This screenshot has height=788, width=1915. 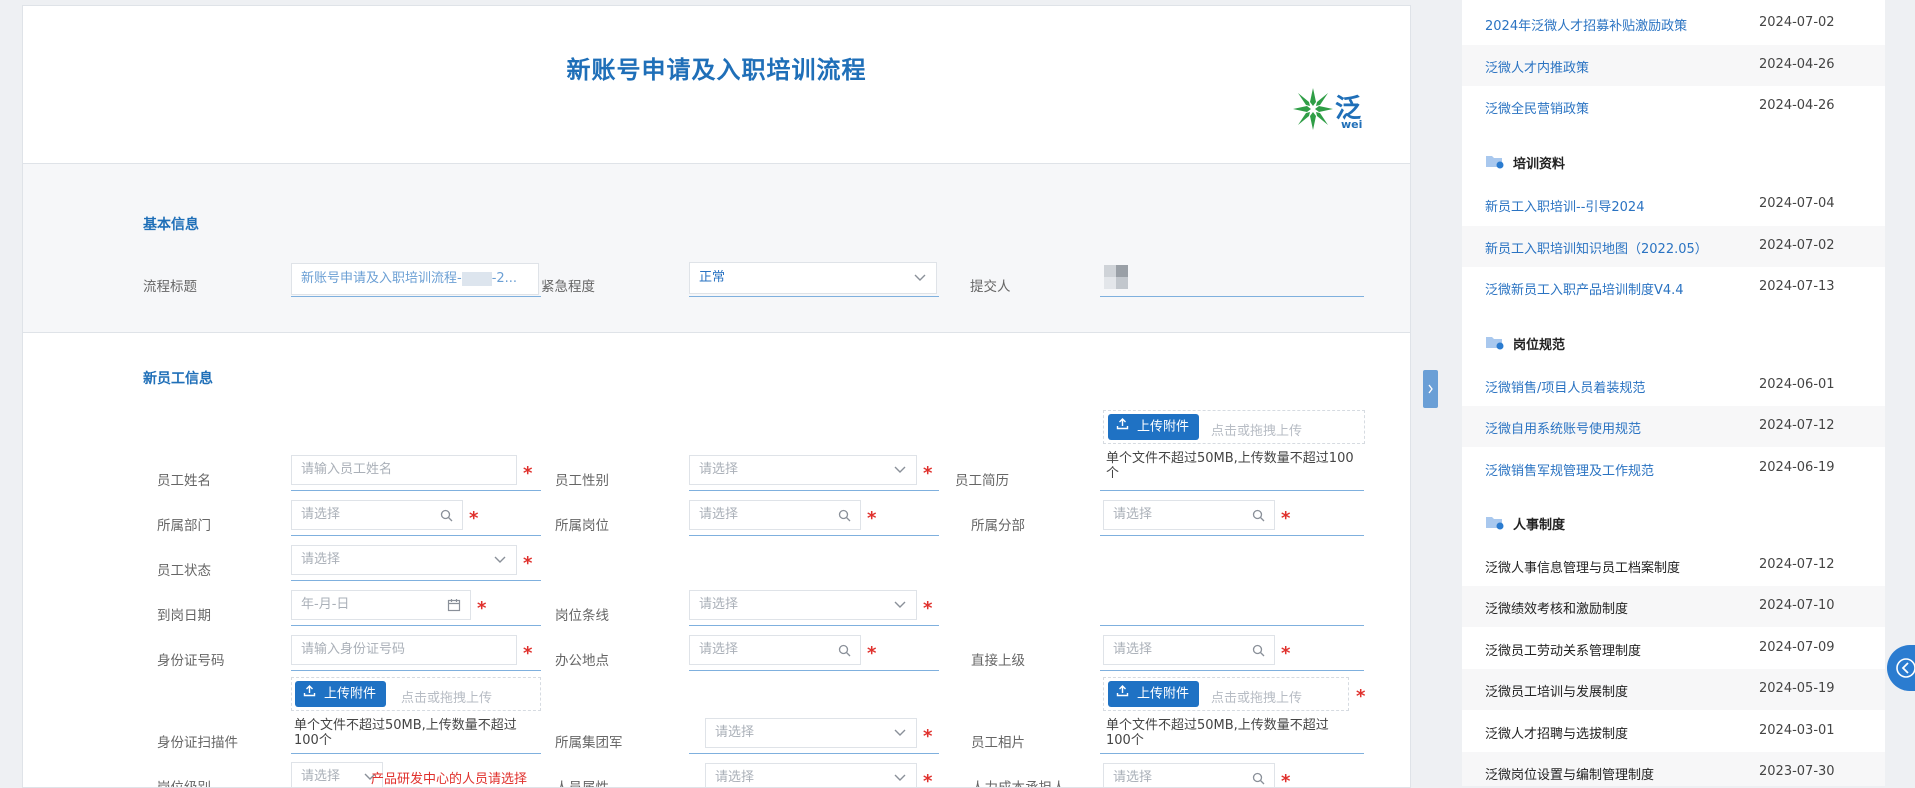 What do you see at coordinates (1232, 625) in the screenshot?
I see `empty-field-underline` at bounding box center [1232, 625].